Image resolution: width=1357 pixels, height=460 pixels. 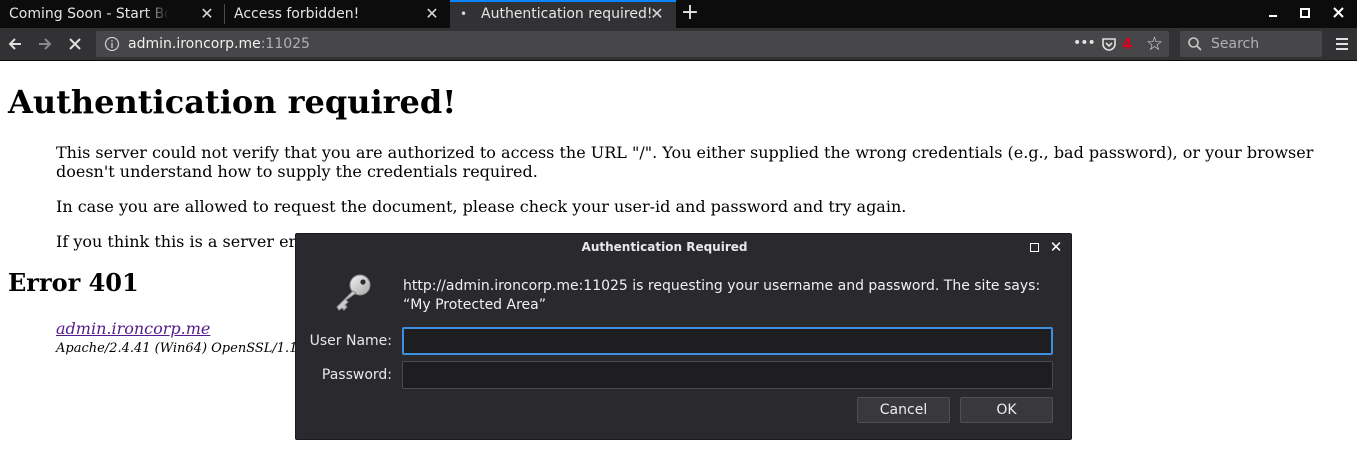 What do you see at coordinates (1006, 410) in the screenshot?
I see `ok-button: OK` at bounding box center [1006, 410].